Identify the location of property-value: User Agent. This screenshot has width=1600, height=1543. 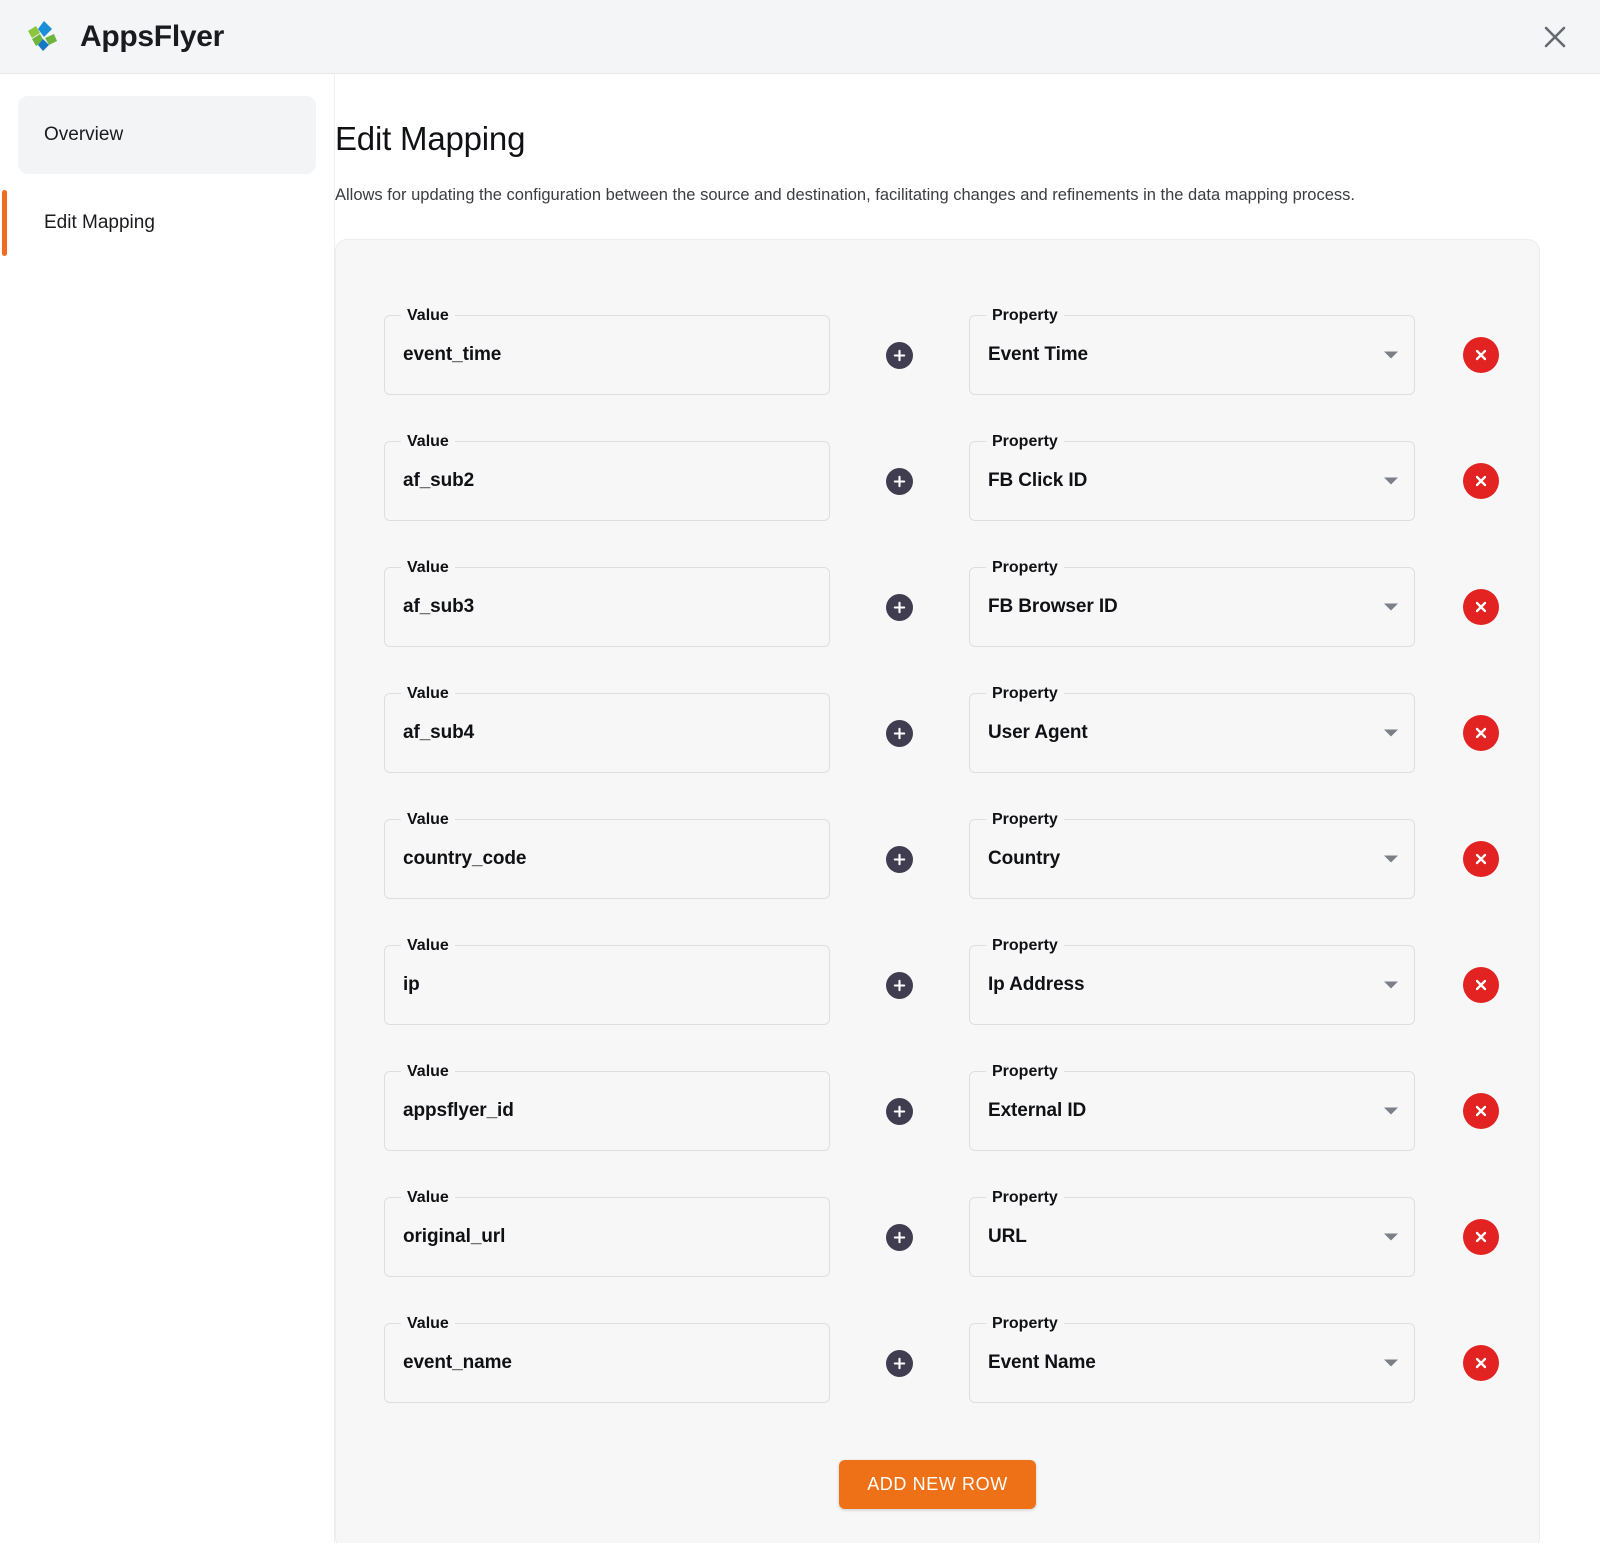
(1038, 733).